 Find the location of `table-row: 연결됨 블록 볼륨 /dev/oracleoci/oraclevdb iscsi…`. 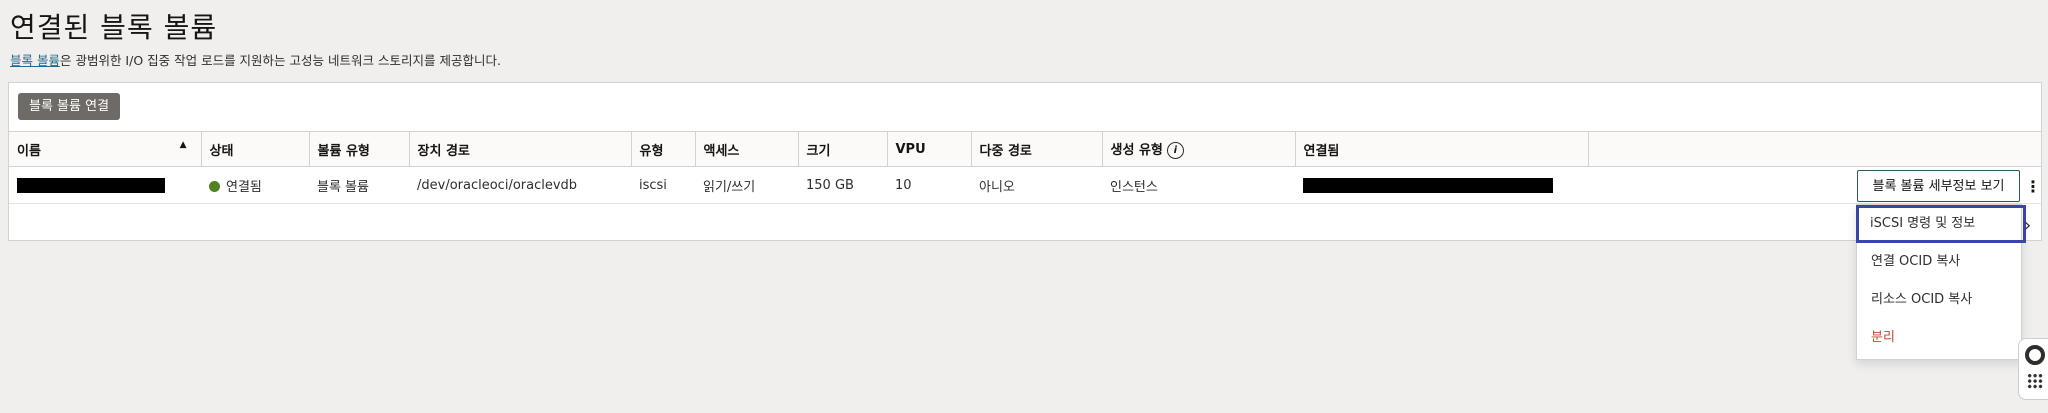

table-row: 연결됨 블록 볼륨 /dev/oracleoci/oraclevdb iscsi… is located at coordinates (1025, 185).